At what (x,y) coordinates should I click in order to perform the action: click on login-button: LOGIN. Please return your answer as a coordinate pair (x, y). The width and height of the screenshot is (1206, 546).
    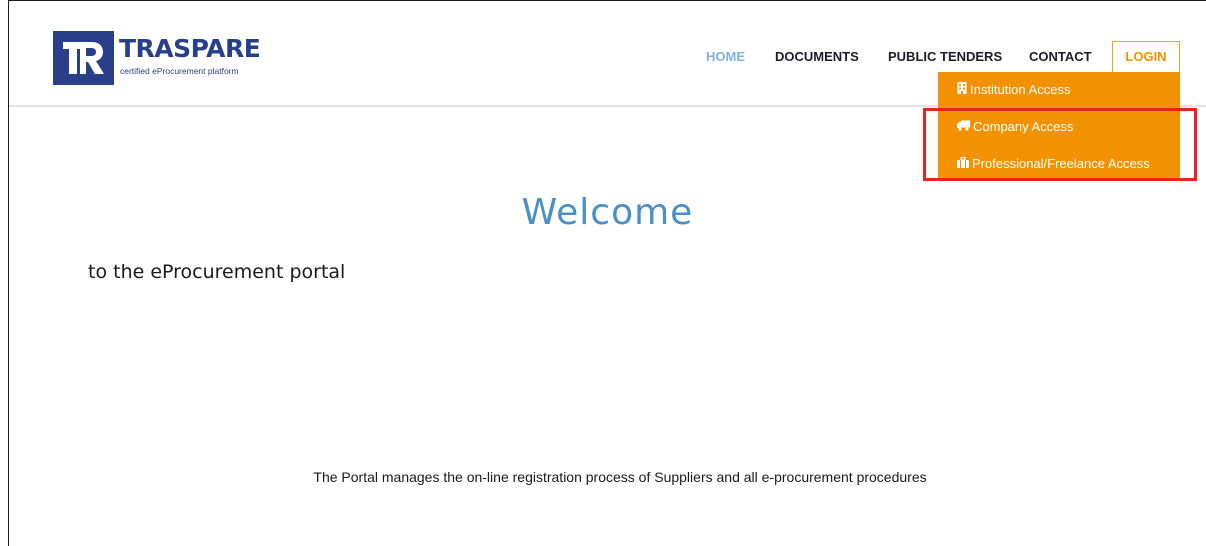
    Looking at the image, I should click on (1146, 57).